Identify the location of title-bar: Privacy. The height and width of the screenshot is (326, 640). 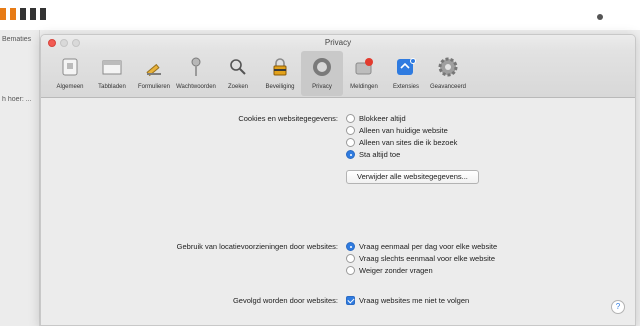
(338, 43).